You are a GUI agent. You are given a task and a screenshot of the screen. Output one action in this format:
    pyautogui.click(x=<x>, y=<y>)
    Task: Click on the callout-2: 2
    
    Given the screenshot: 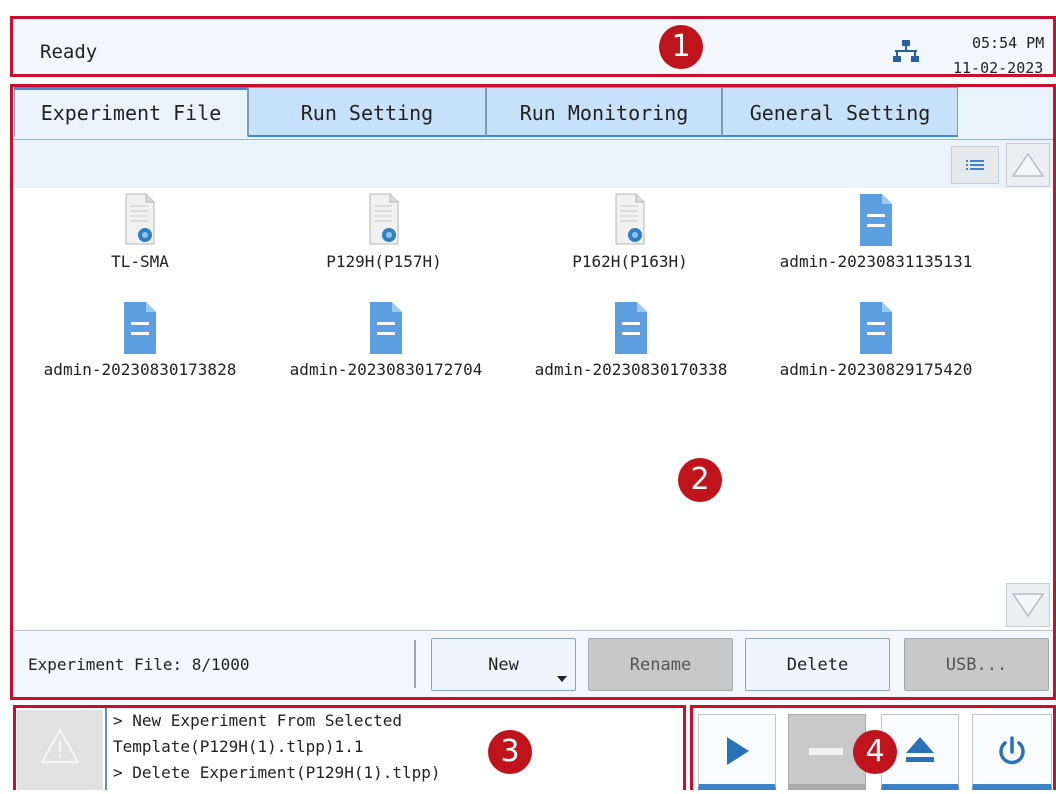 What is the action you would take?
    pyautogui.click(x=700, y=480)
    